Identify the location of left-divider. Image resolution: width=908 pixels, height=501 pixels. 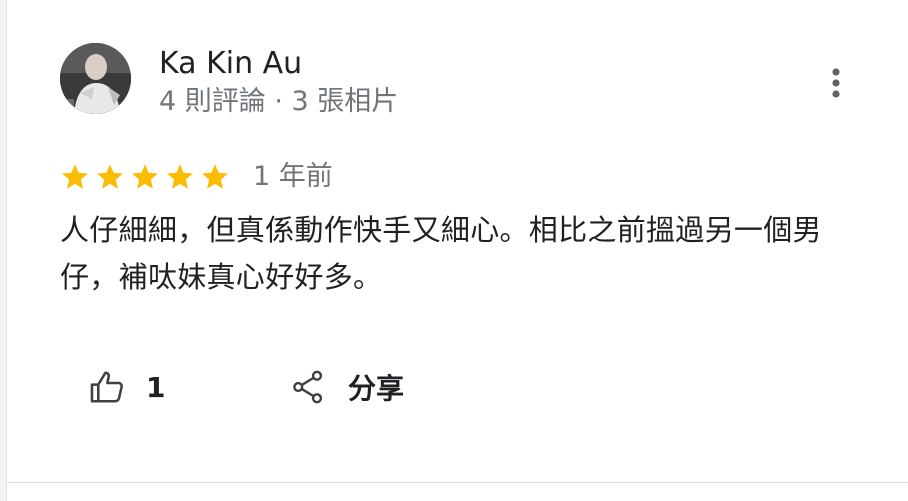
(3, 250).